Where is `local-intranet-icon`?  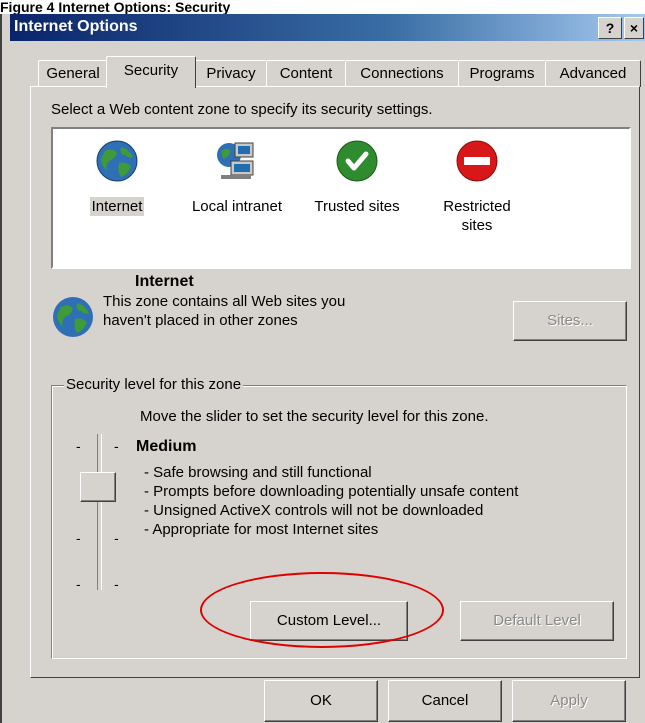 local-intranet-icon is located at coordinates (235, 160).